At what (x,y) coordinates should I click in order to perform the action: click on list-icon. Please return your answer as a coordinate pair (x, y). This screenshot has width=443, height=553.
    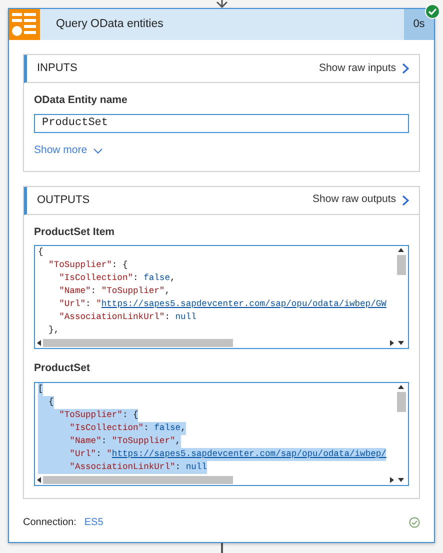
    Looking at the image, I should click on (24, 24).